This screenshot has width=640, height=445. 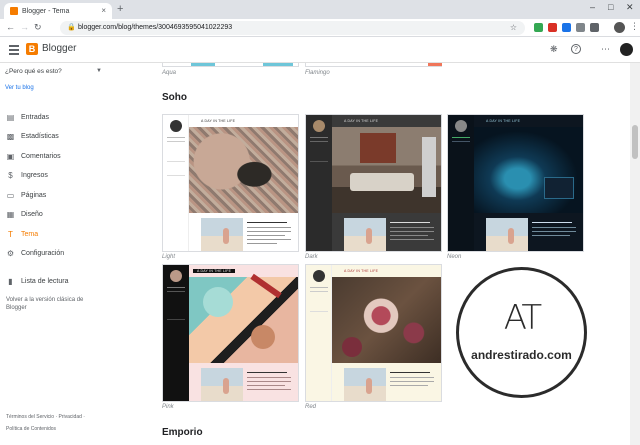 What do you see at coordinates (386, 170) in the screenshot?
I see `living-room-image` at bounding box center [386, 170].